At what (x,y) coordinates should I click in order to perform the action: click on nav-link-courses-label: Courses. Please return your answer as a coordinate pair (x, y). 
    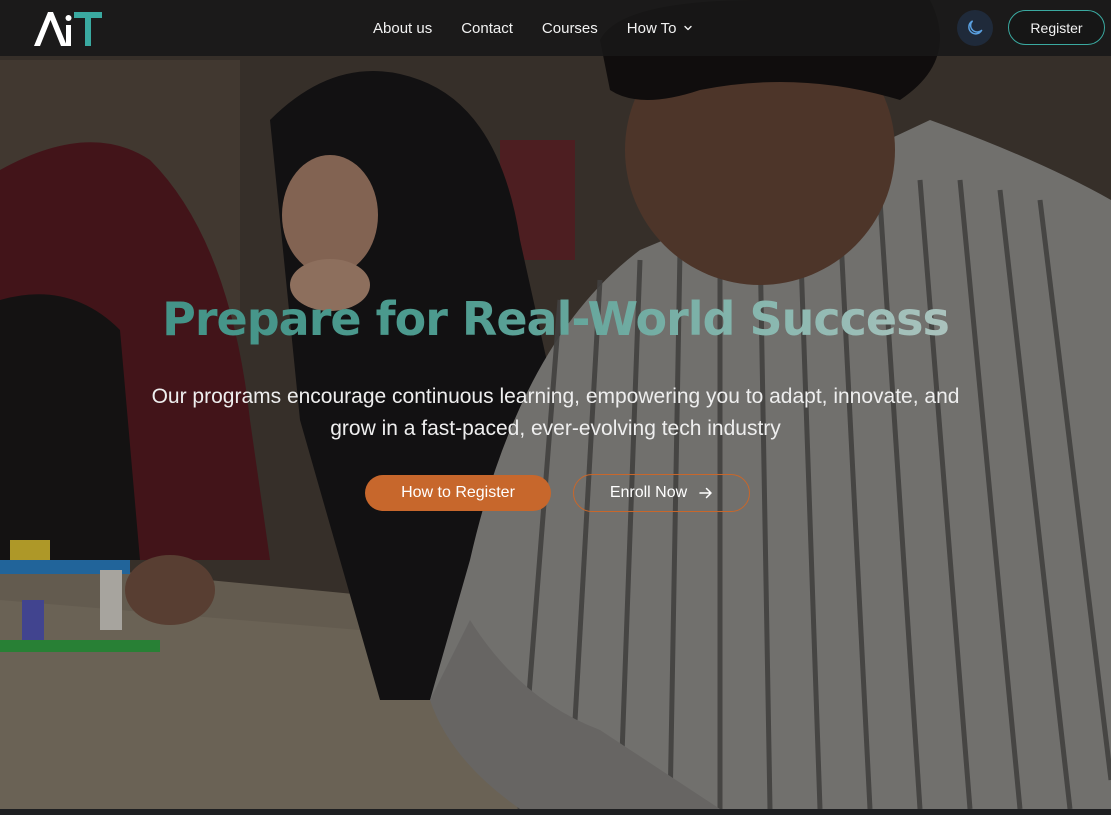
    Looking at the image, I should click on (569, 28).